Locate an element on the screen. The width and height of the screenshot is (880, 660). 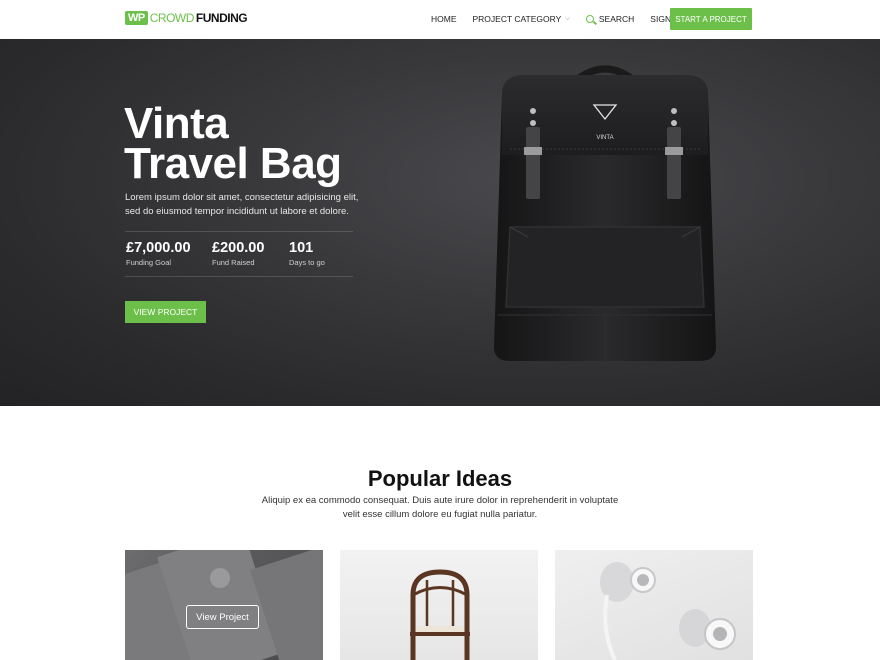
stat-funding-goal: £7,000.00 Funding Goal is located at coordinates (158, 253).